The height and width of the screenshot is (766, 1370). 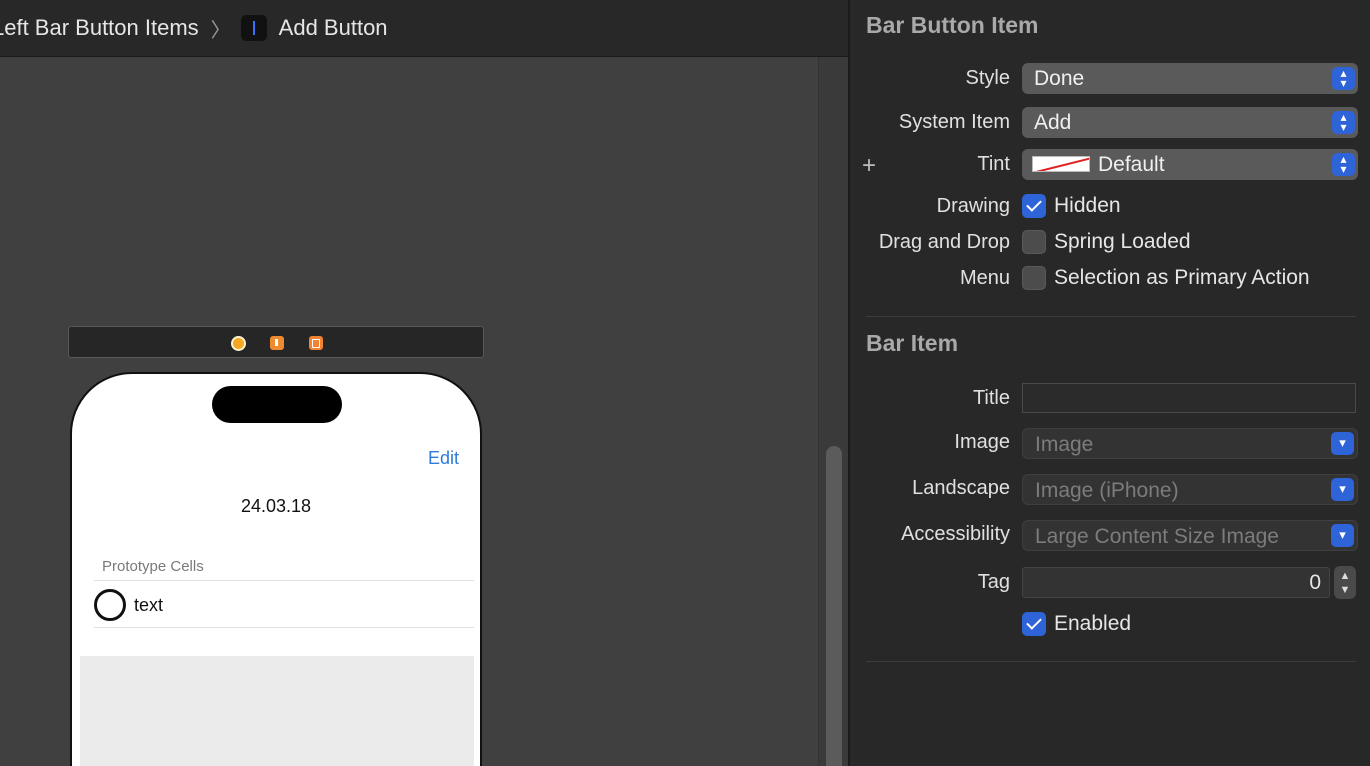 I want to click on image-combo: Image ▾, so click(x=1190, y=443).